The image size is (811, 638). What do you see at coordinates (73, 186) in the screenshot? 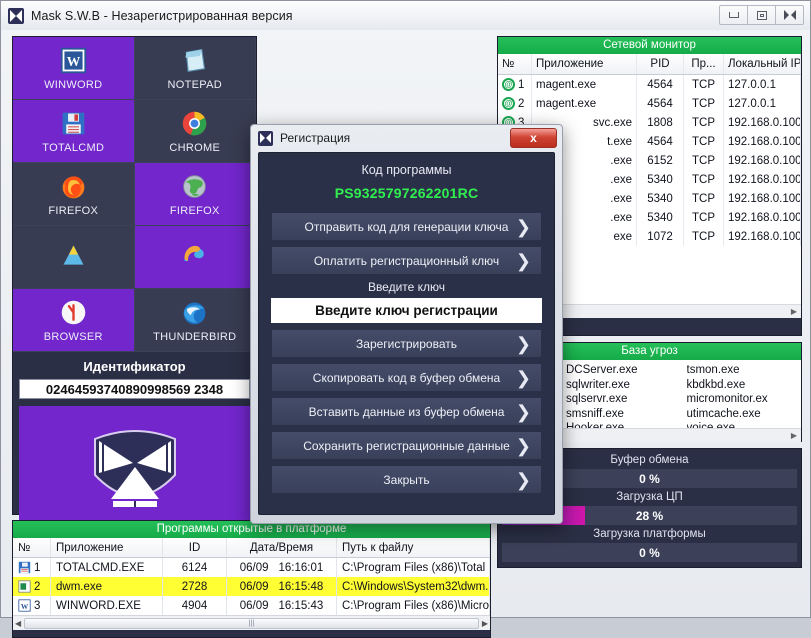
I see `firefox-icon` at bounding box center [73, 186].